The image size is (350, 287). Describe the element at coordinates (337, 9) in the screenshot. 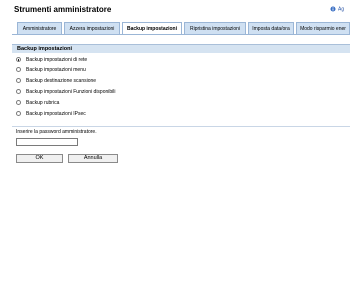

I see `top-link: Ag` at that location.